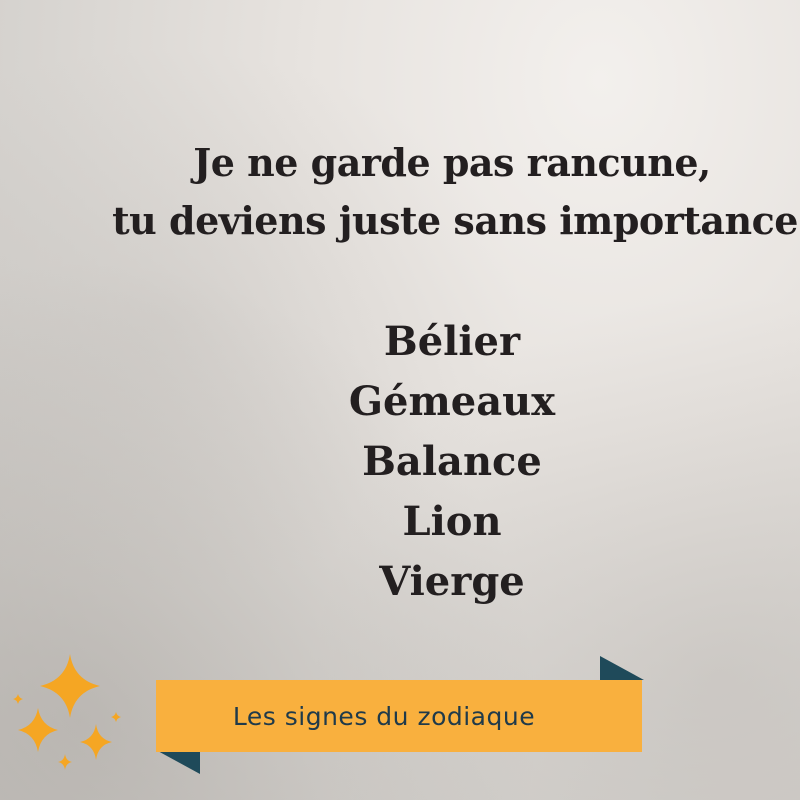  What do you see at coordinates (452, 401) in the screenshot?
I see `sign-gemeaux: Gémeaux` at bounding box center [452, 401].